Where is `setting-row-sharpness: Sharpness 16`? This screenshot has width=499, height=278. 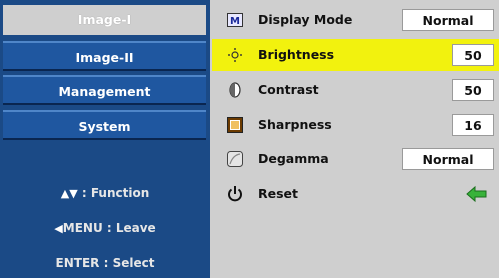 setting-row-sharpness: Sharpness 16 is located at coordinates (355, 125).